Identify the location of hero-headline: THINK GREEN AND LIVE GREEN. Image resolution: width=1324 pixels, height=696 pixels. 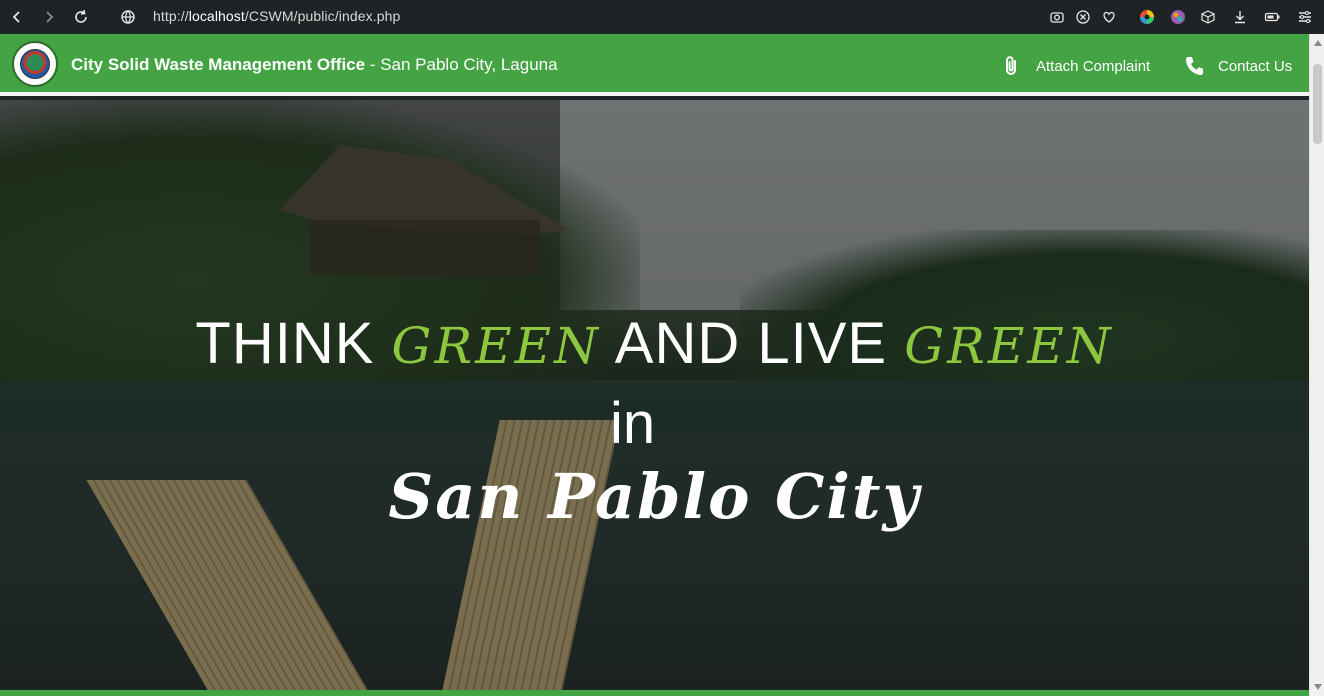
(654, 343).